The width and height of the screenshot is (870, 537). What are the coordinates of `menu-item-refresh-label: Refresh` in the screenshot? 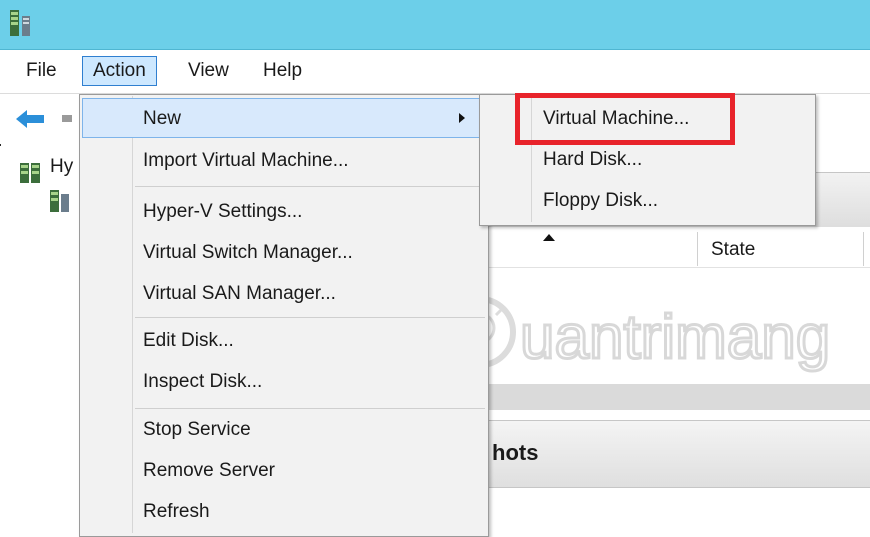 It's located at (176, 511).